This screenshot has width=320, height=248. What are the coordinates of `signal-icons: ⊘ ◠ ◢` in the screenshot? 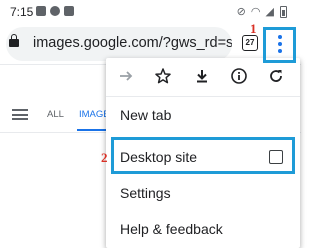 It's located at (255, 12).